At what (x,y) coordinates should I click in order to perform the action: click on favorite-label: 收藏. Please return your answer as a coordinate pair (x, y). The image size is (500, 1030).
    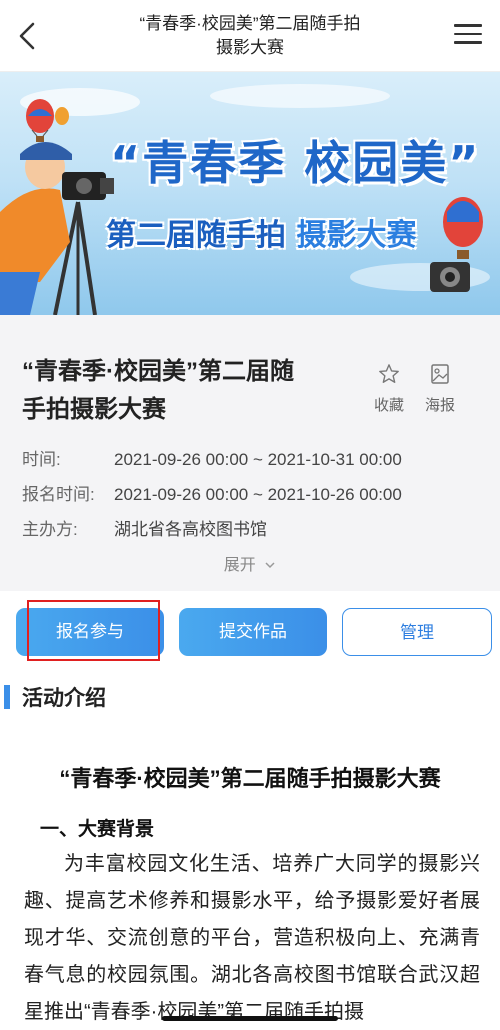
    Looking at the image, I should click on (388, 405).